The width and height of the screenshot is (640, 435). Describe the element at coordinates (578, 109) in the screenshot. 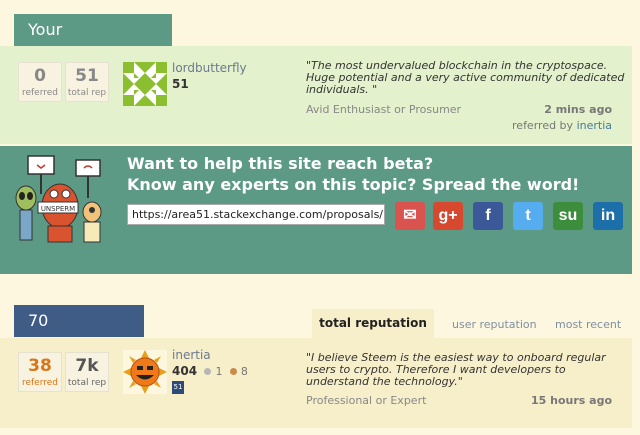

I see `commit-time: 2 mins ago` at that location.